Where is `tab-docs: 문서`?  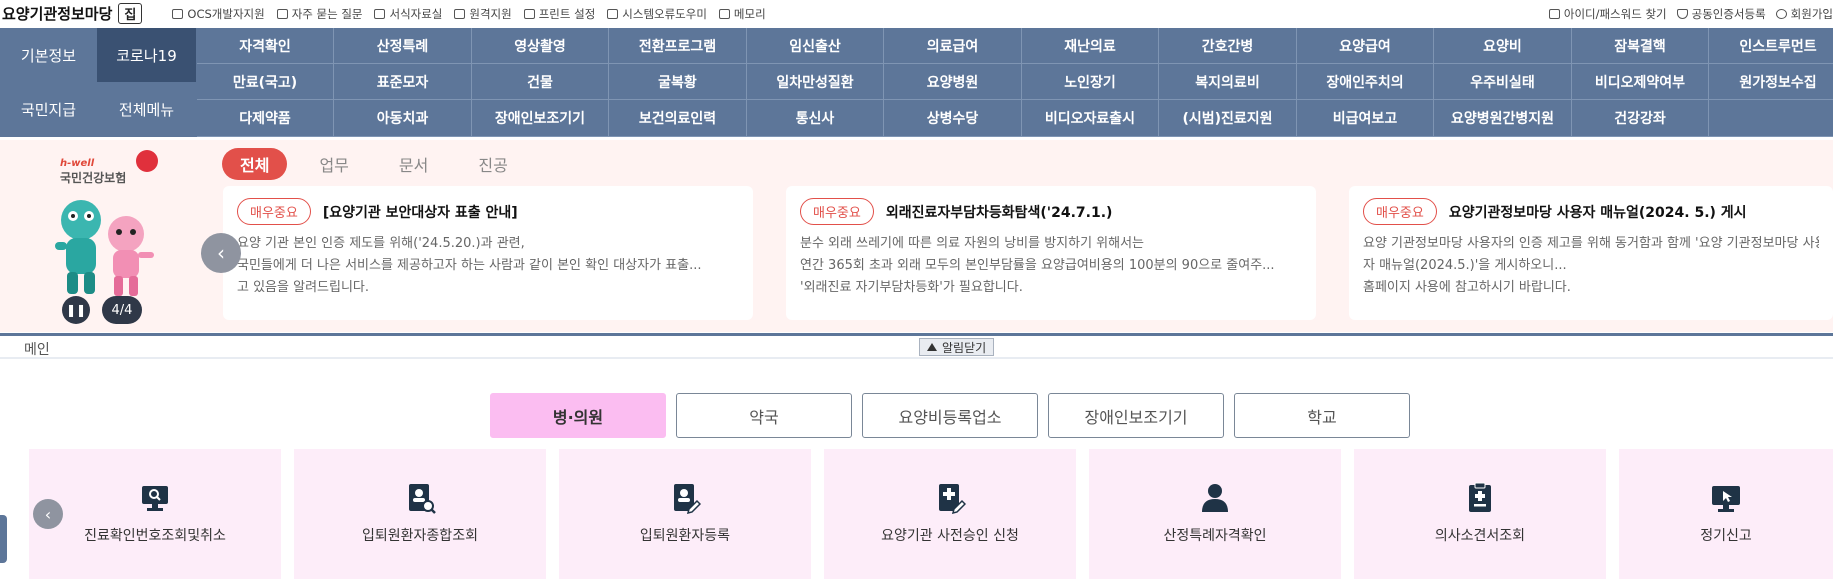
tab-docs: 문서 is located at coordinates (413, 164).